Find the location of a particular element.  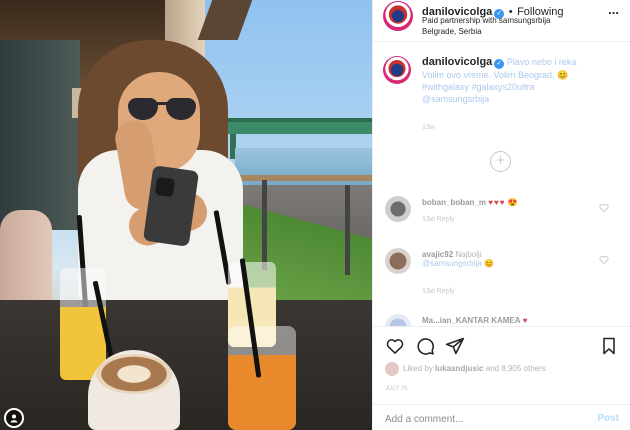

caption-mention: @samsungsrbija is located at coordinates (455, 99).